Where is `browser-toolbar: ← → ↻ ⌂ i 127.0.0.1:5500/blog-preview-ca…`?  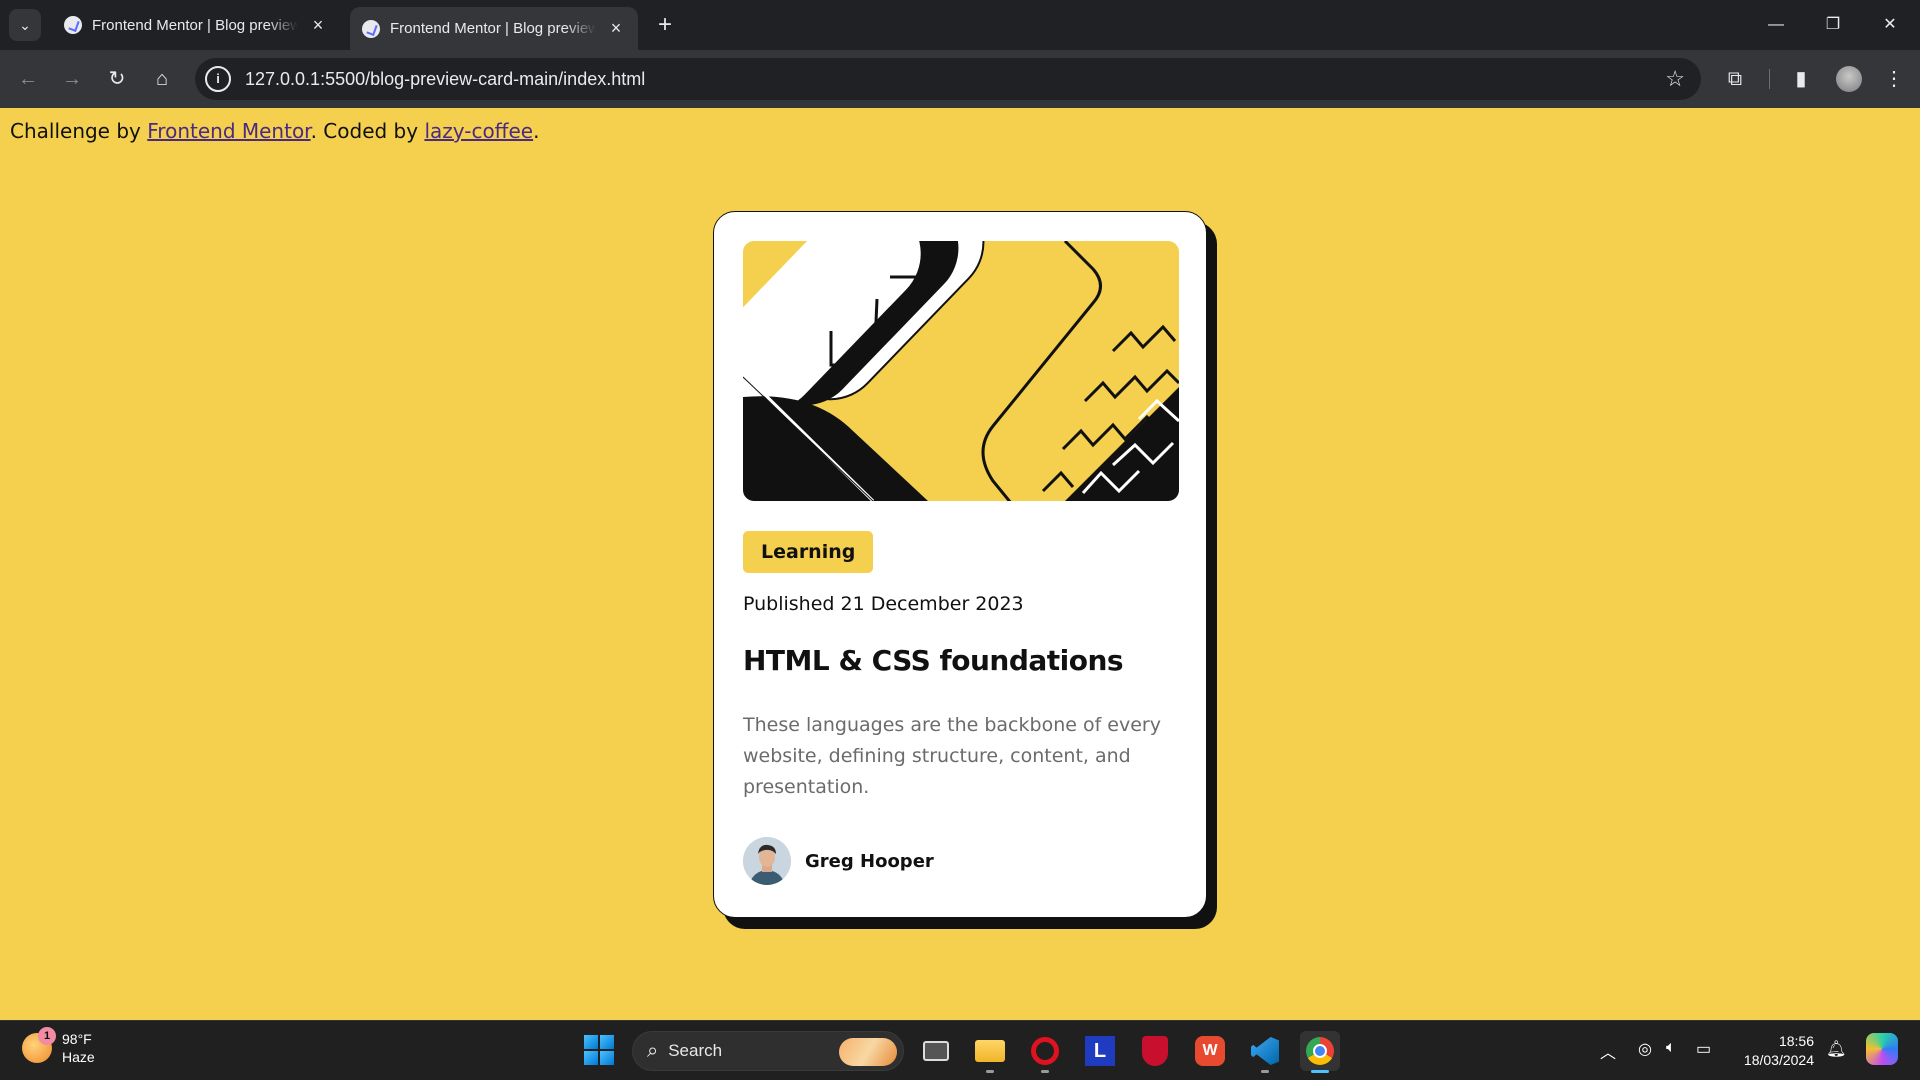 browser-toolbar: ← → ↻ ⌂ i 127.0.0.1:5500/blog-preview-ca… is located at coordinates (960, 79).